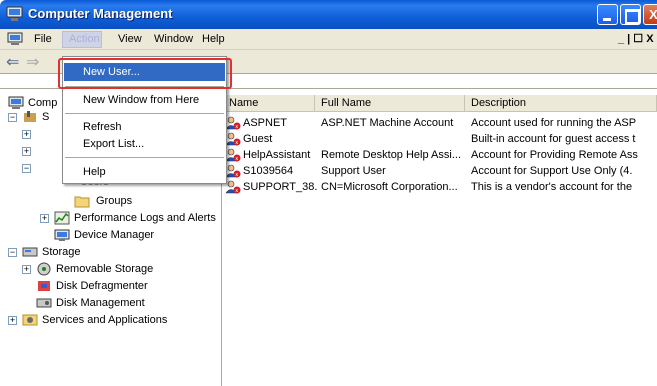 Image resolution: width=657 pixels, height=386 pixels. I want to click on tree-label: Groups, so click(114, 201).